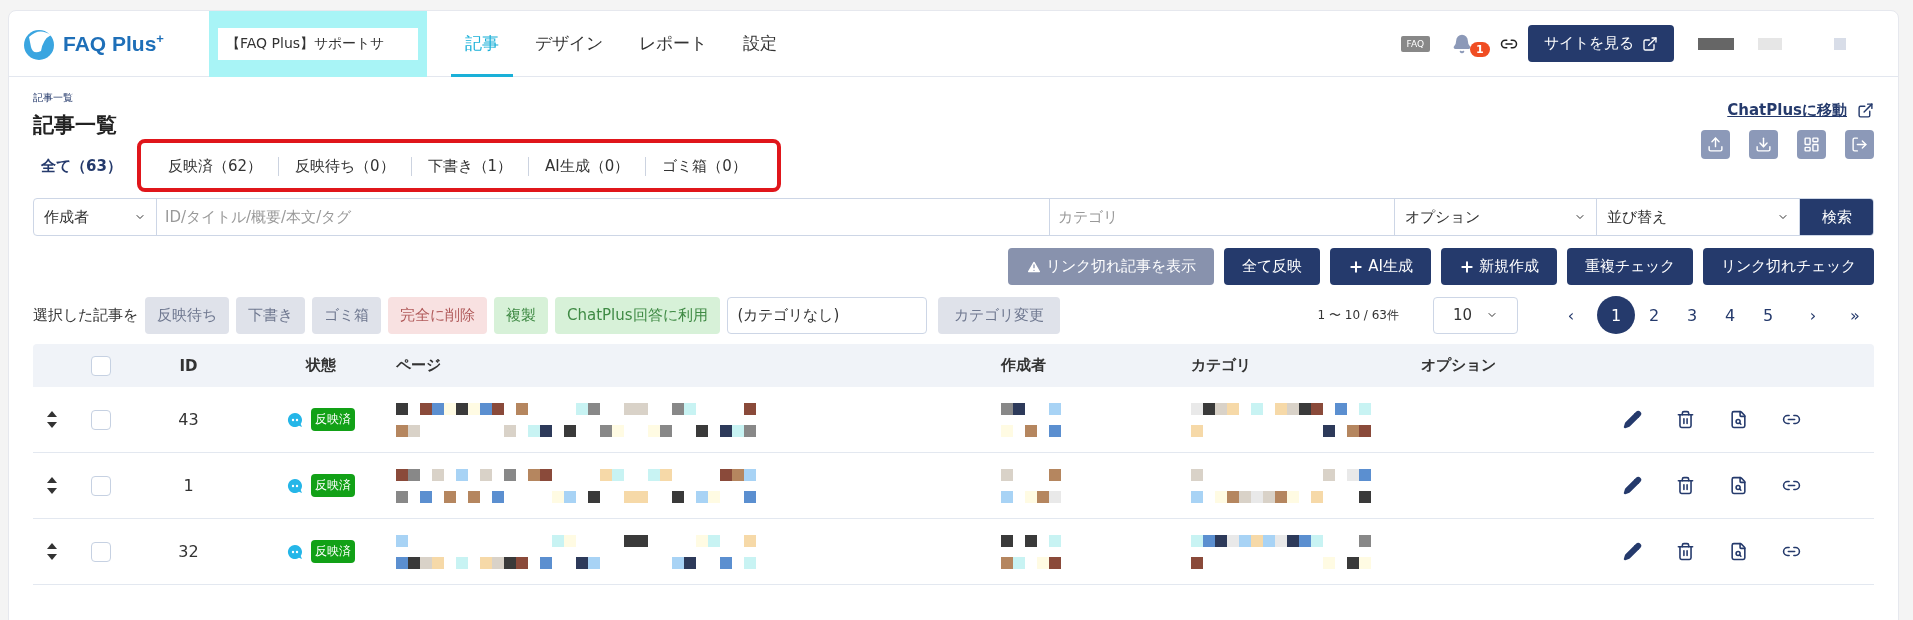 This screenshot has height=620, width=1913. What do you see at coordinates (569, 43) in the screenshot?
I see `nav-tab: デザイン` at bounding box center [569, 43].